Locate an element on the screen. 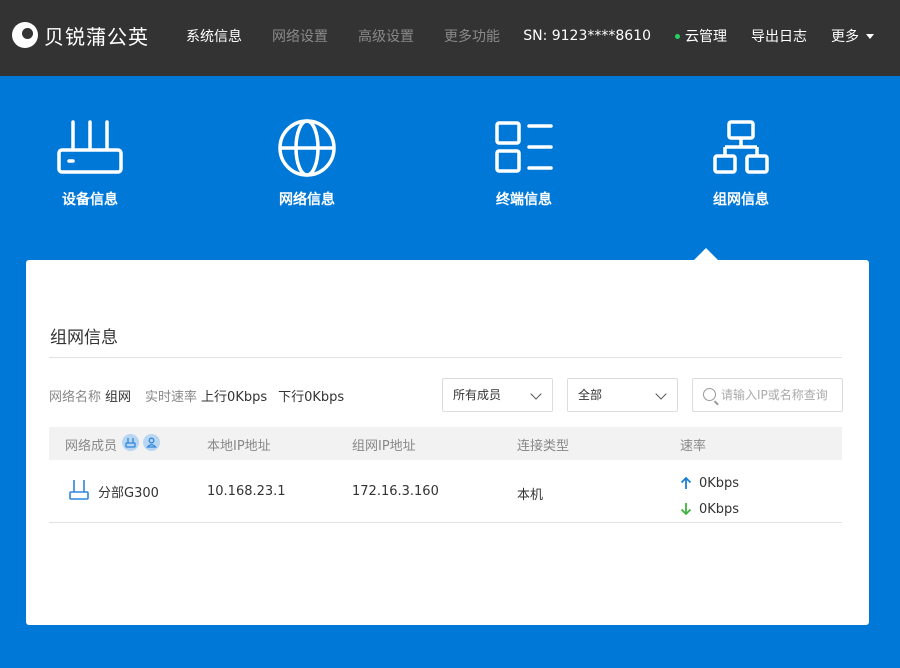  nav-more-functions: 更多功能 is located at coordinates (472, 36).